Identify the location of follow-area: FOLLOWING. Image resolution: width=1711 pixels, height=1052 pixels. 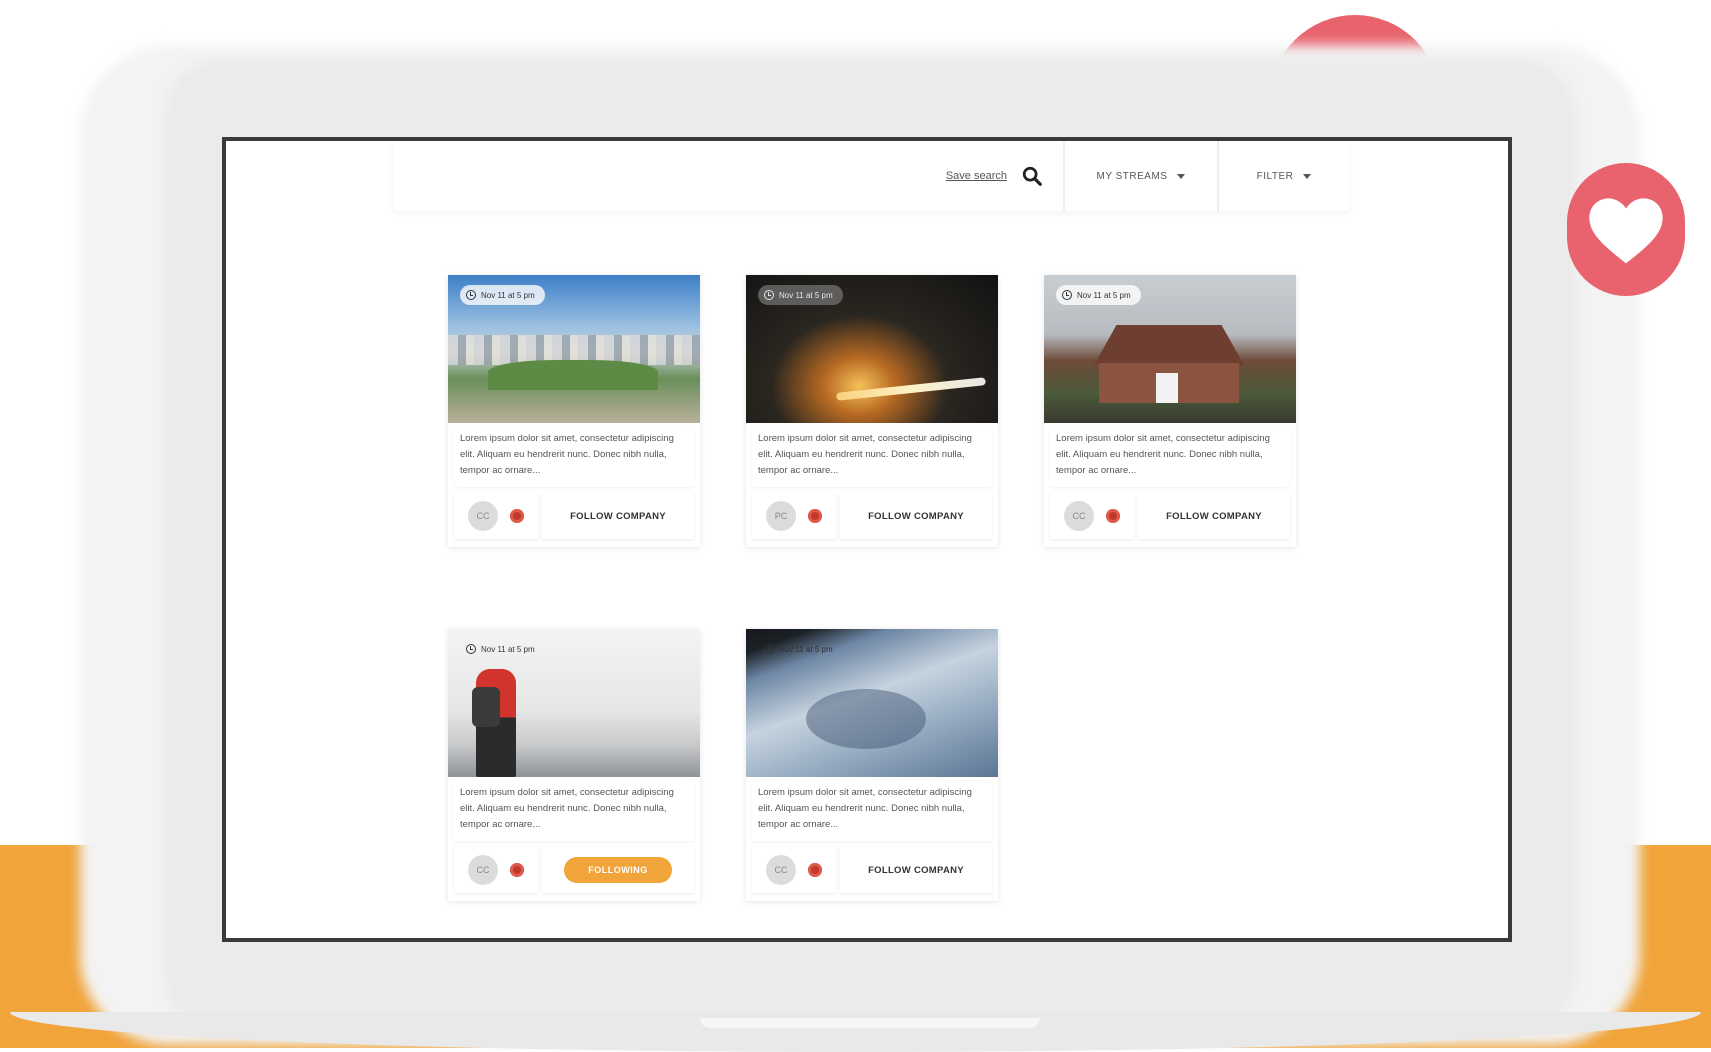
(618, 870).